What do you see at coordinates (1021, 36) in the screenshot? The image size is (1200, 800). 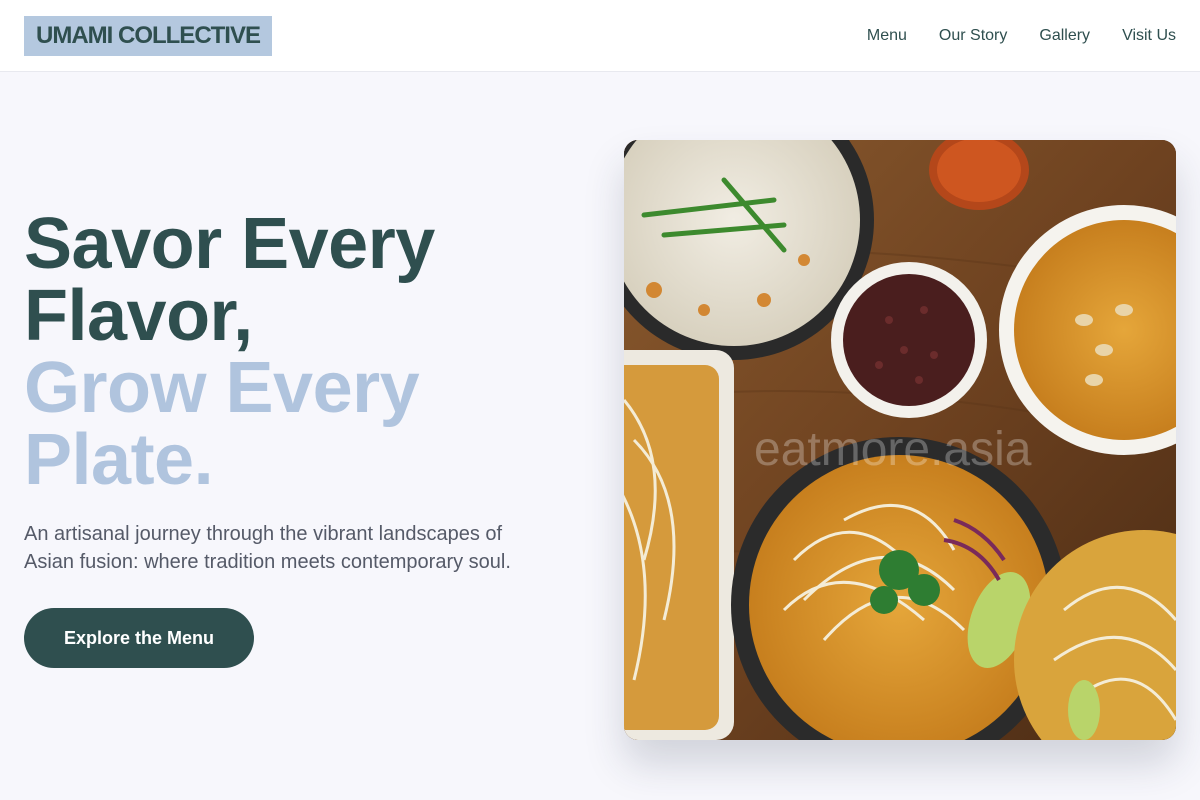 I see `main-nav: Menu Our Story Gallery Visit Us` at bounding box center [1021, 36].